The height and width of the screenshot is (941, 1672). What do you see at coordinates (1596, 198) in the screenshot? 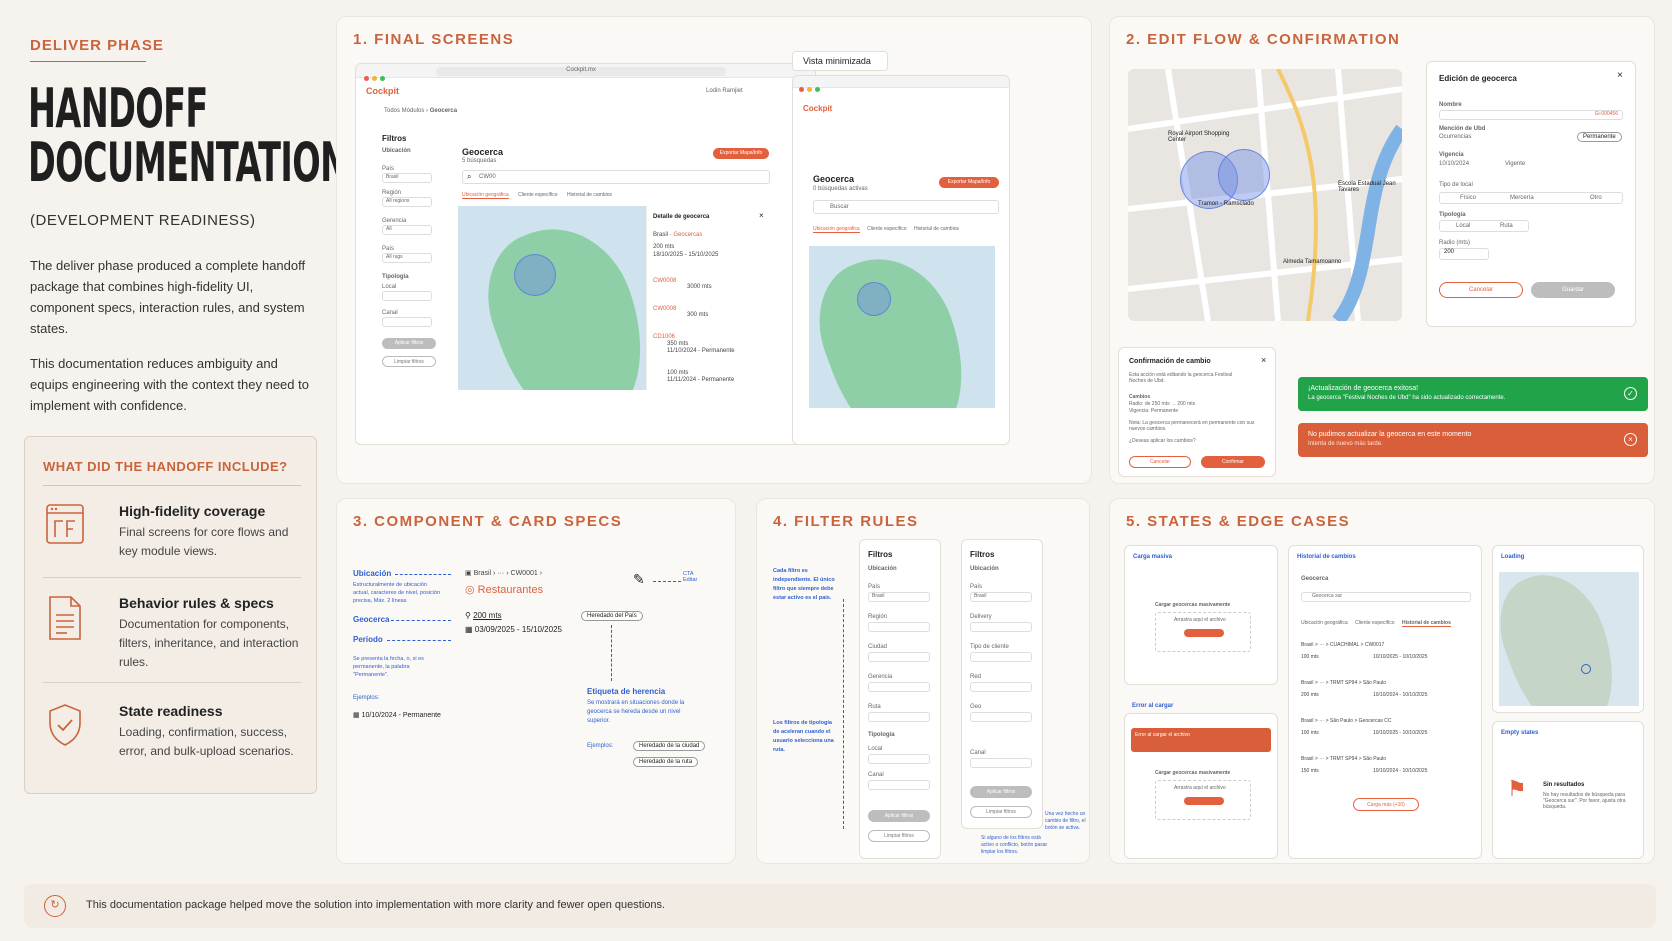
I see `option-otro: Otro` at bounding box center [1596, 198].